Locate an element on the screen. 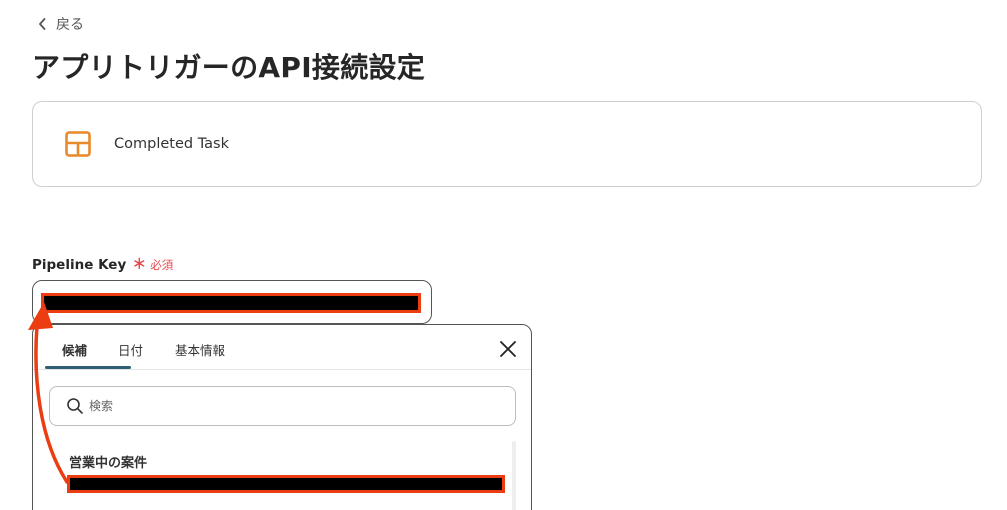 The width and height of the screenshot is (1007, 510). pipeline-key-label: Pipeline Key ＊ 必須 is located at coordinates (102, 264).